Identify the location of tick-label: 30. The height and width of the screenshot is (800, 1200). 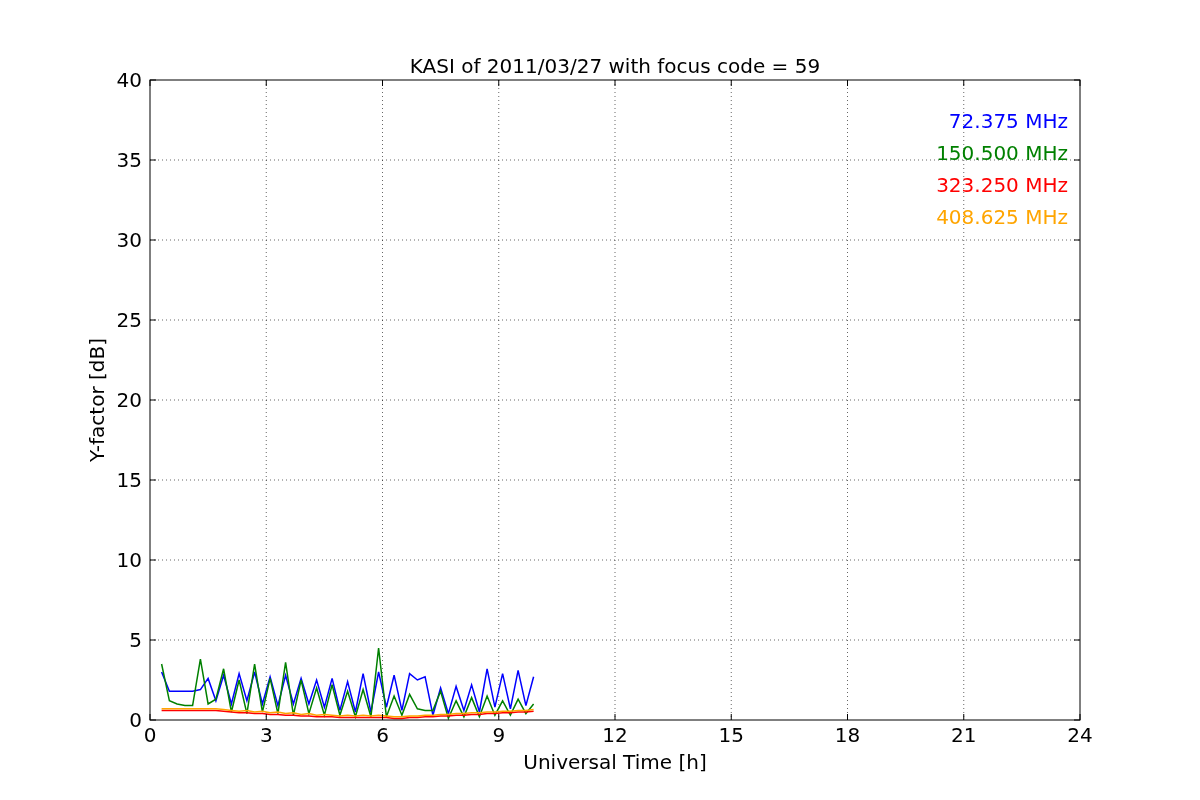
(129, 240).